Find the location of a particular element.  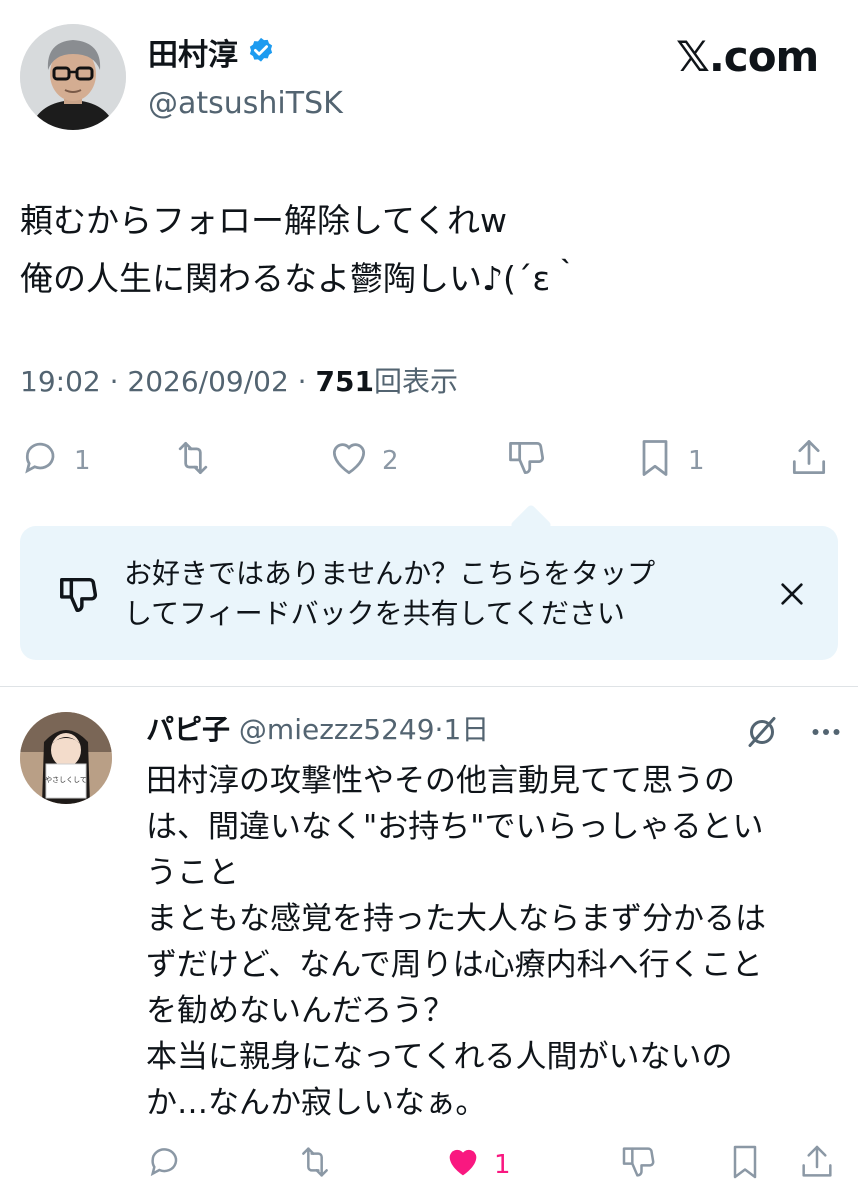

close-icon is located at coordinates (792, 598).